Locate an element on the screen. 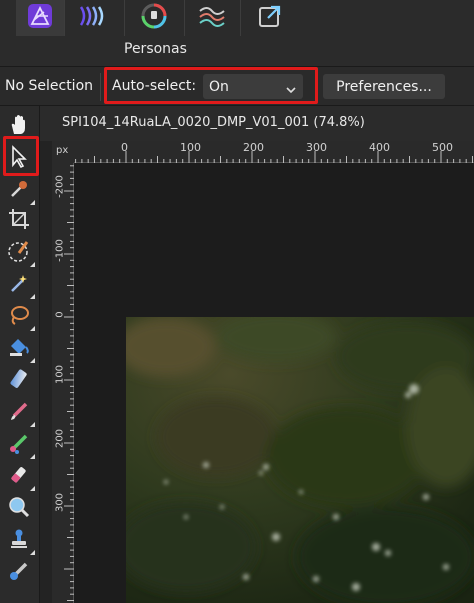 This screenshot has width=474, height=603. crop-icon is located at coordinates (19, 221).